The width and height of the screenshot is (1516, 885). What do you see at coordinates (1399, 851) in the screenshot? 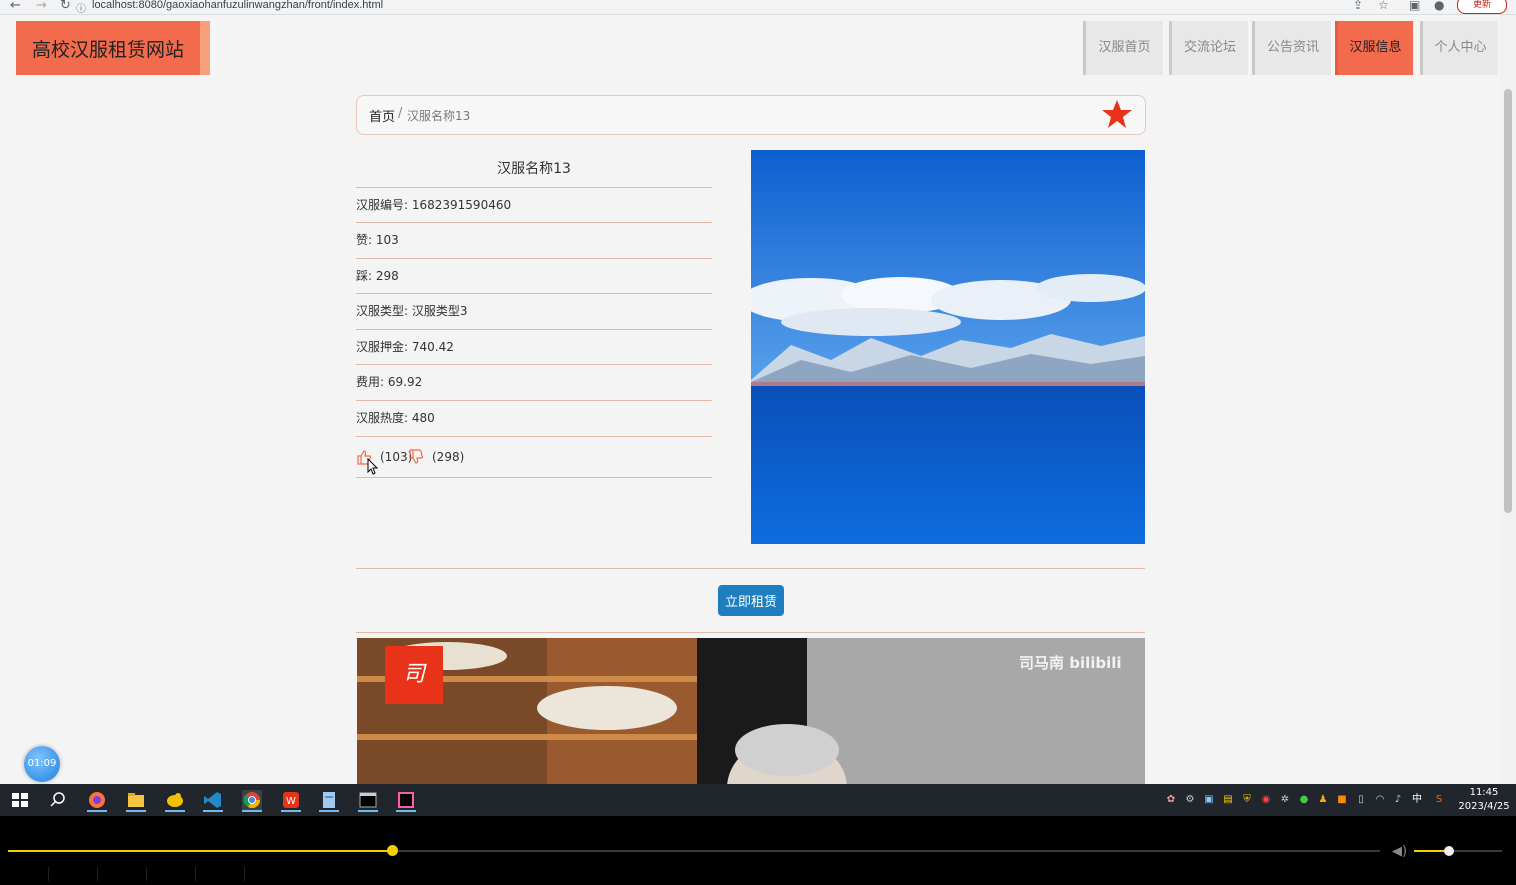
I see `volume-icon: ◀)` at bounding box center [1399, 851].